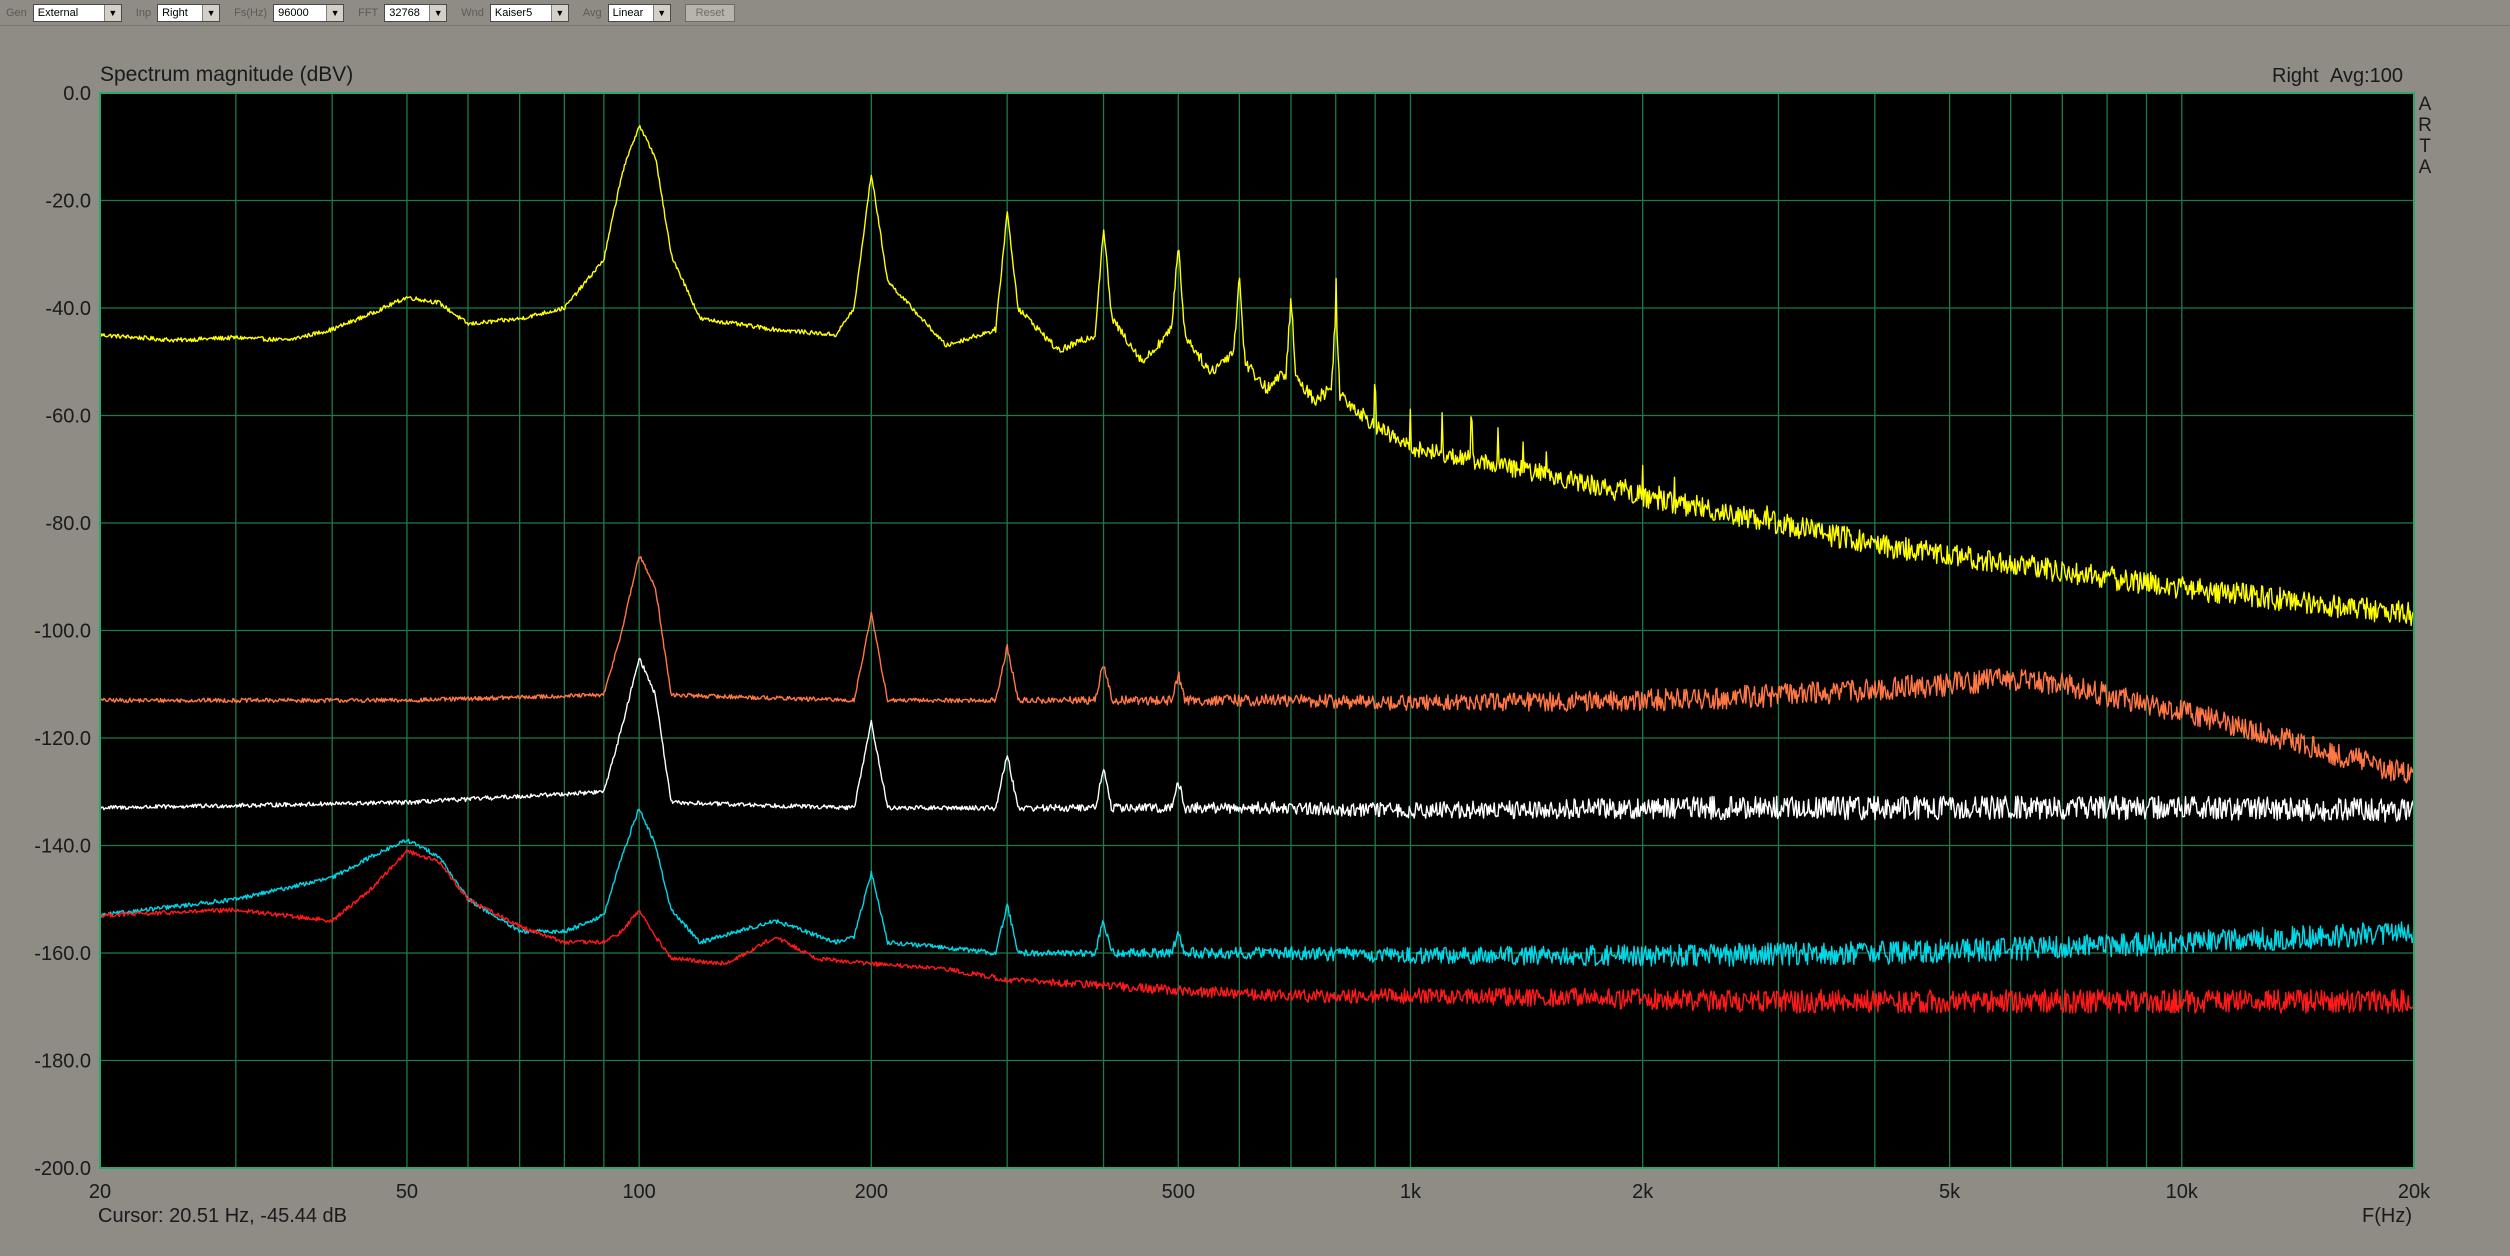  Describe the element at coordinates (2387, 1216) in the screenshot. I see `x-axis-label: F(Hz)` at that location.